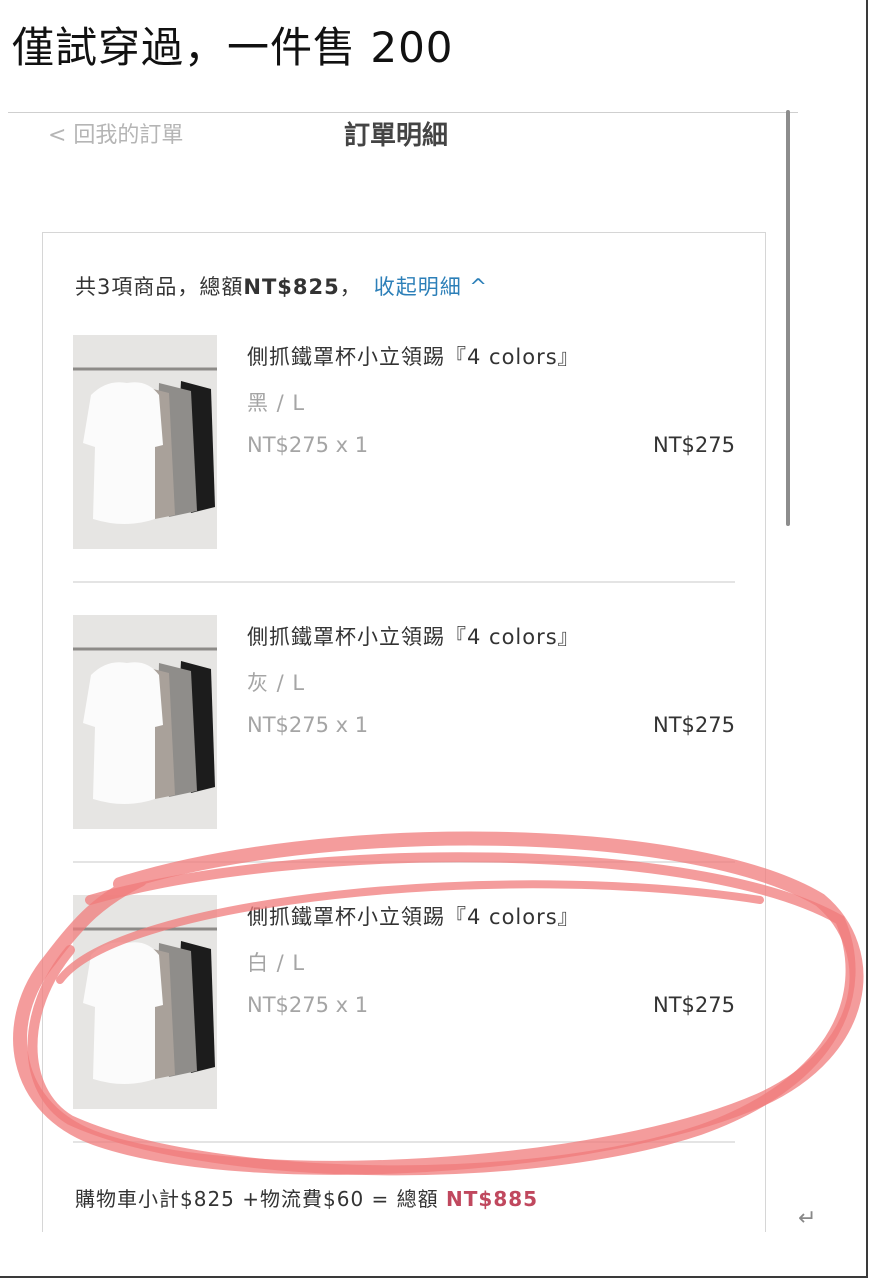 Image resolution: width=870 pixels, height=1280 pixels. I want to click on summary-suffix: ，, so click(350, 287).